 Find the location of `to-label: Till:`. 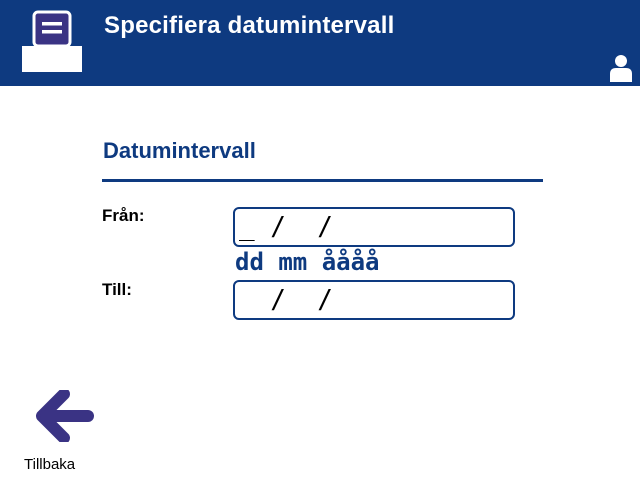

to-label: Till: is located at coordinates (117, 289).